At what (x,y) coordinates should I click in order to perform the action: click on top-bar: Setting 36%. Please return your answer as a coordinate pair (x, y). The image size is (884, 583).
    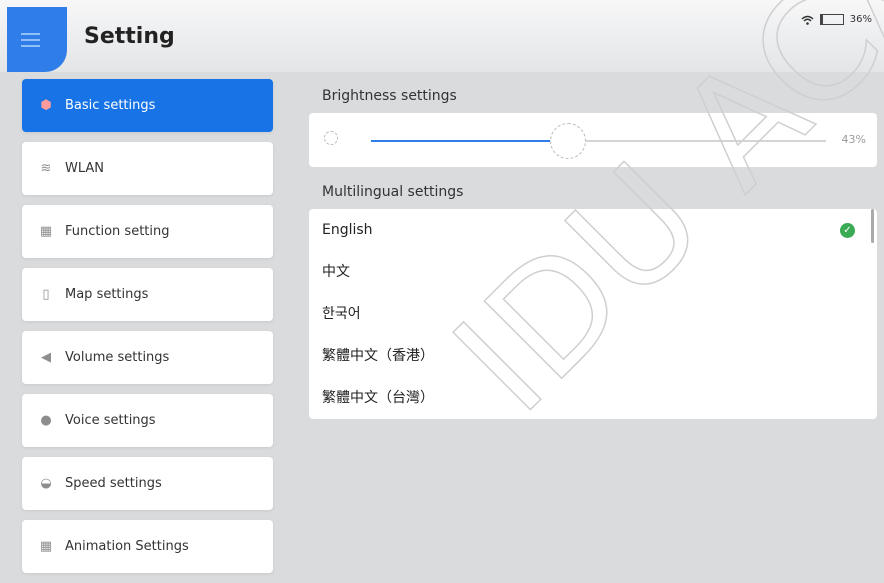
    Looking at the image, I should click on (442, 36).